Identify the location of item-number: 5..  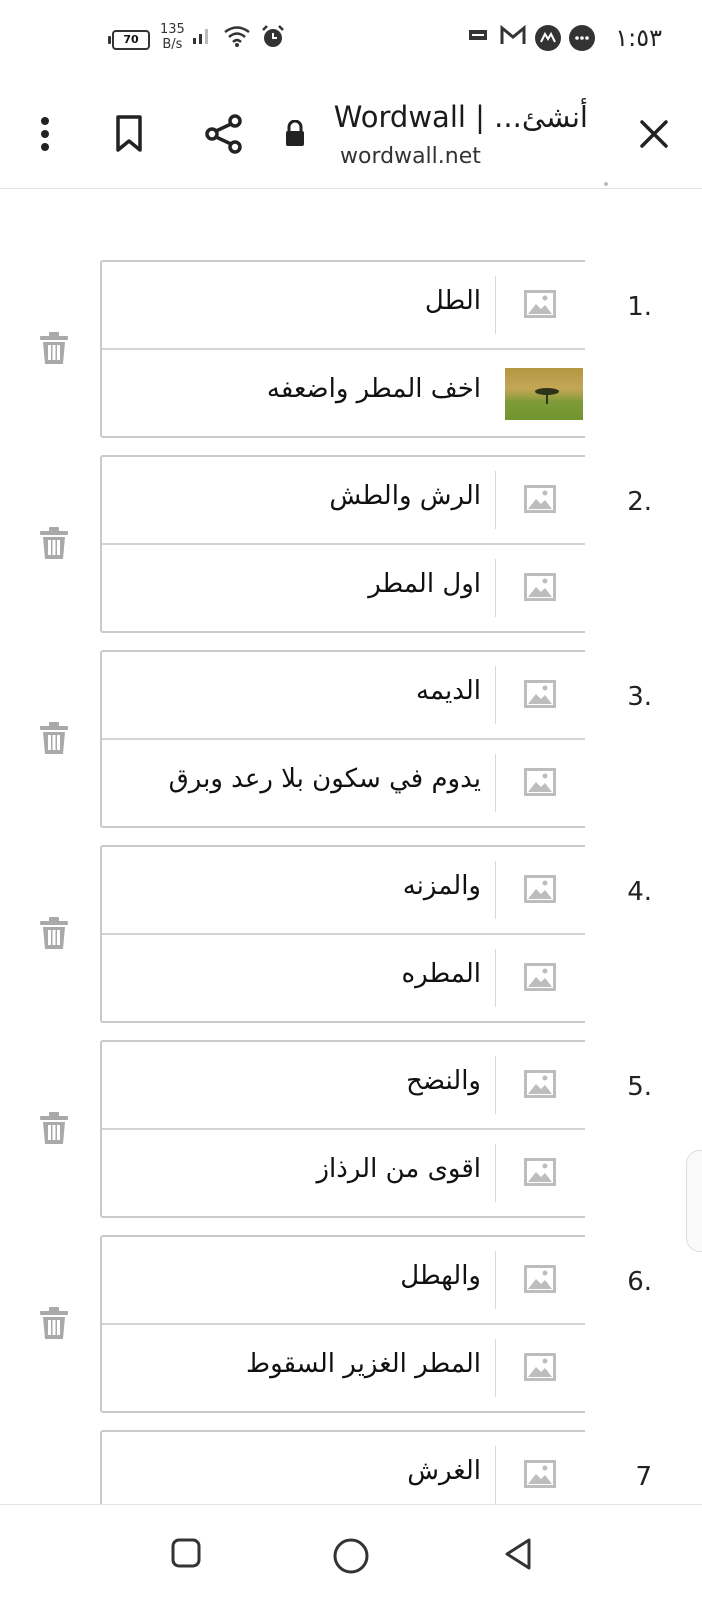
(639, 1087).